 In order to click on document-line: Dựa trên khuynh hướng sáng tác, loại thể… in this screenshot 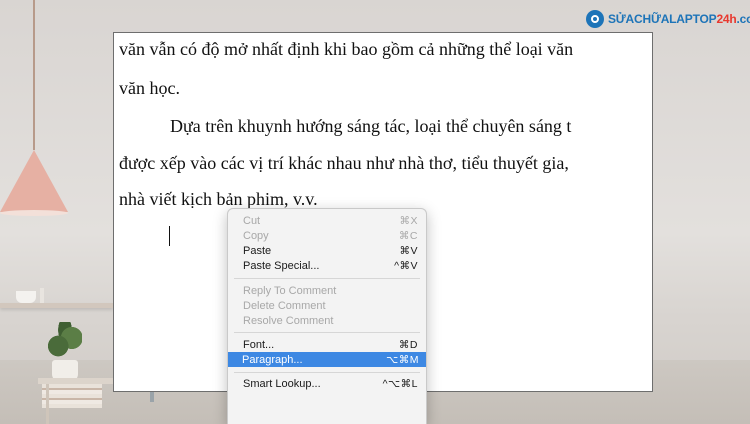, I will do `click(371, 126)`.